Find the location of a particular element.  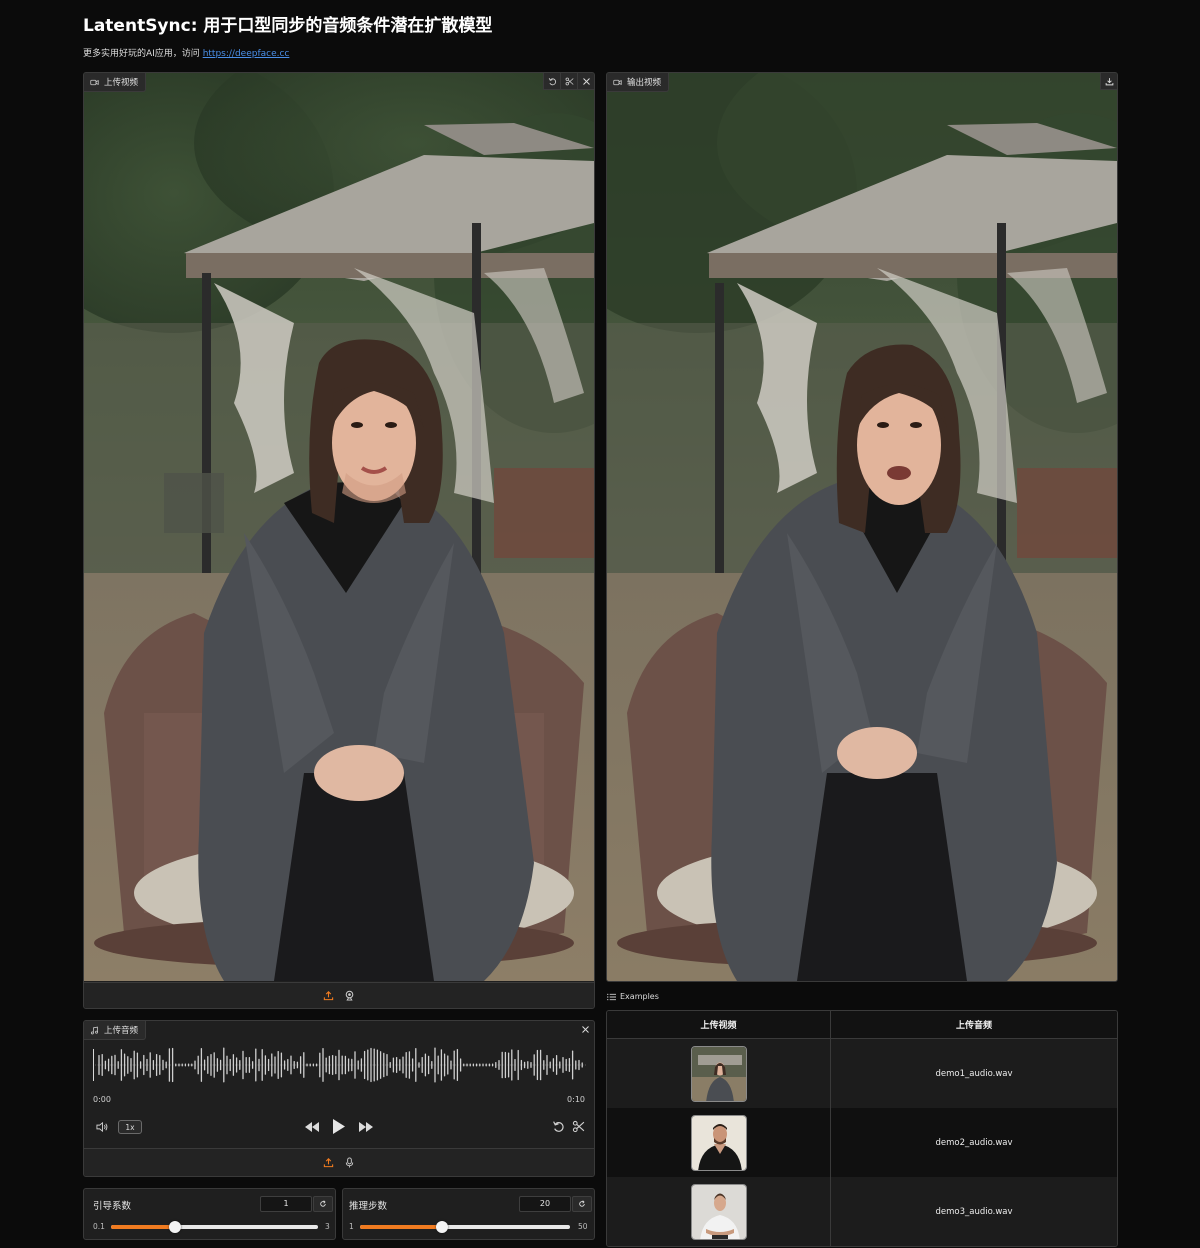

guidance-label: 引导系数 is located at coordinates (112, 1206).